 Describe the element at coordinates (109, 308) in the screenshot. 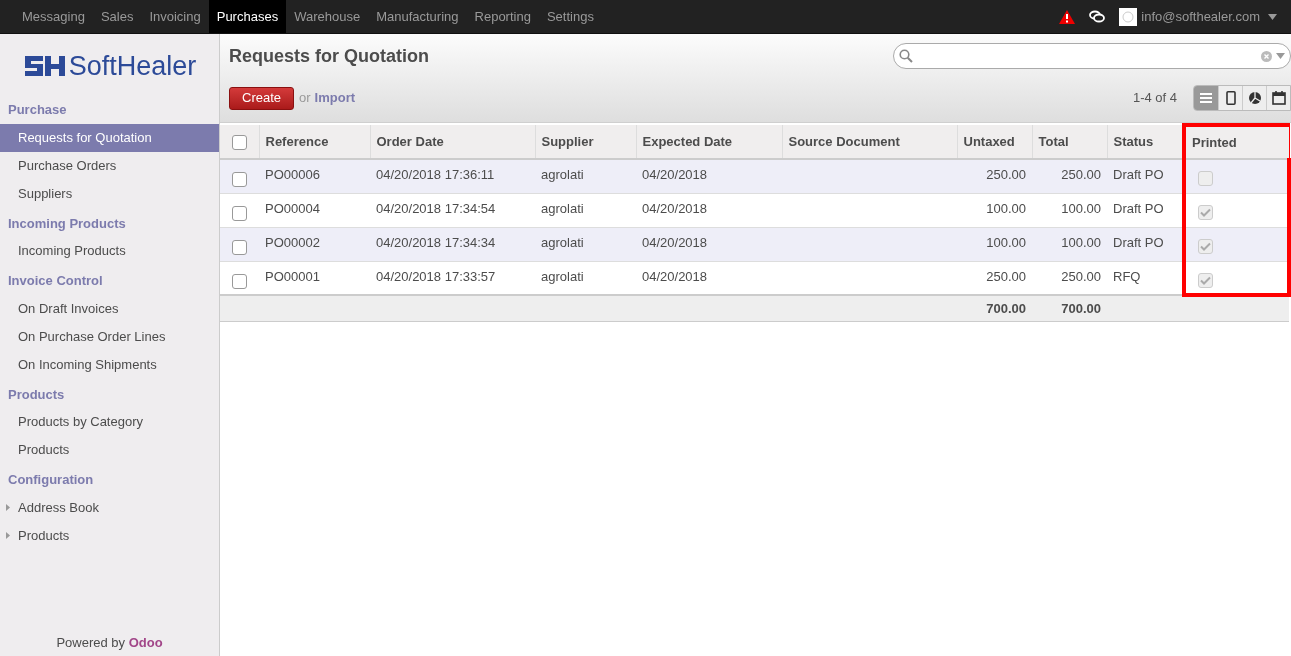

I see `sidebar-item: On Draft Invoices` at that location.